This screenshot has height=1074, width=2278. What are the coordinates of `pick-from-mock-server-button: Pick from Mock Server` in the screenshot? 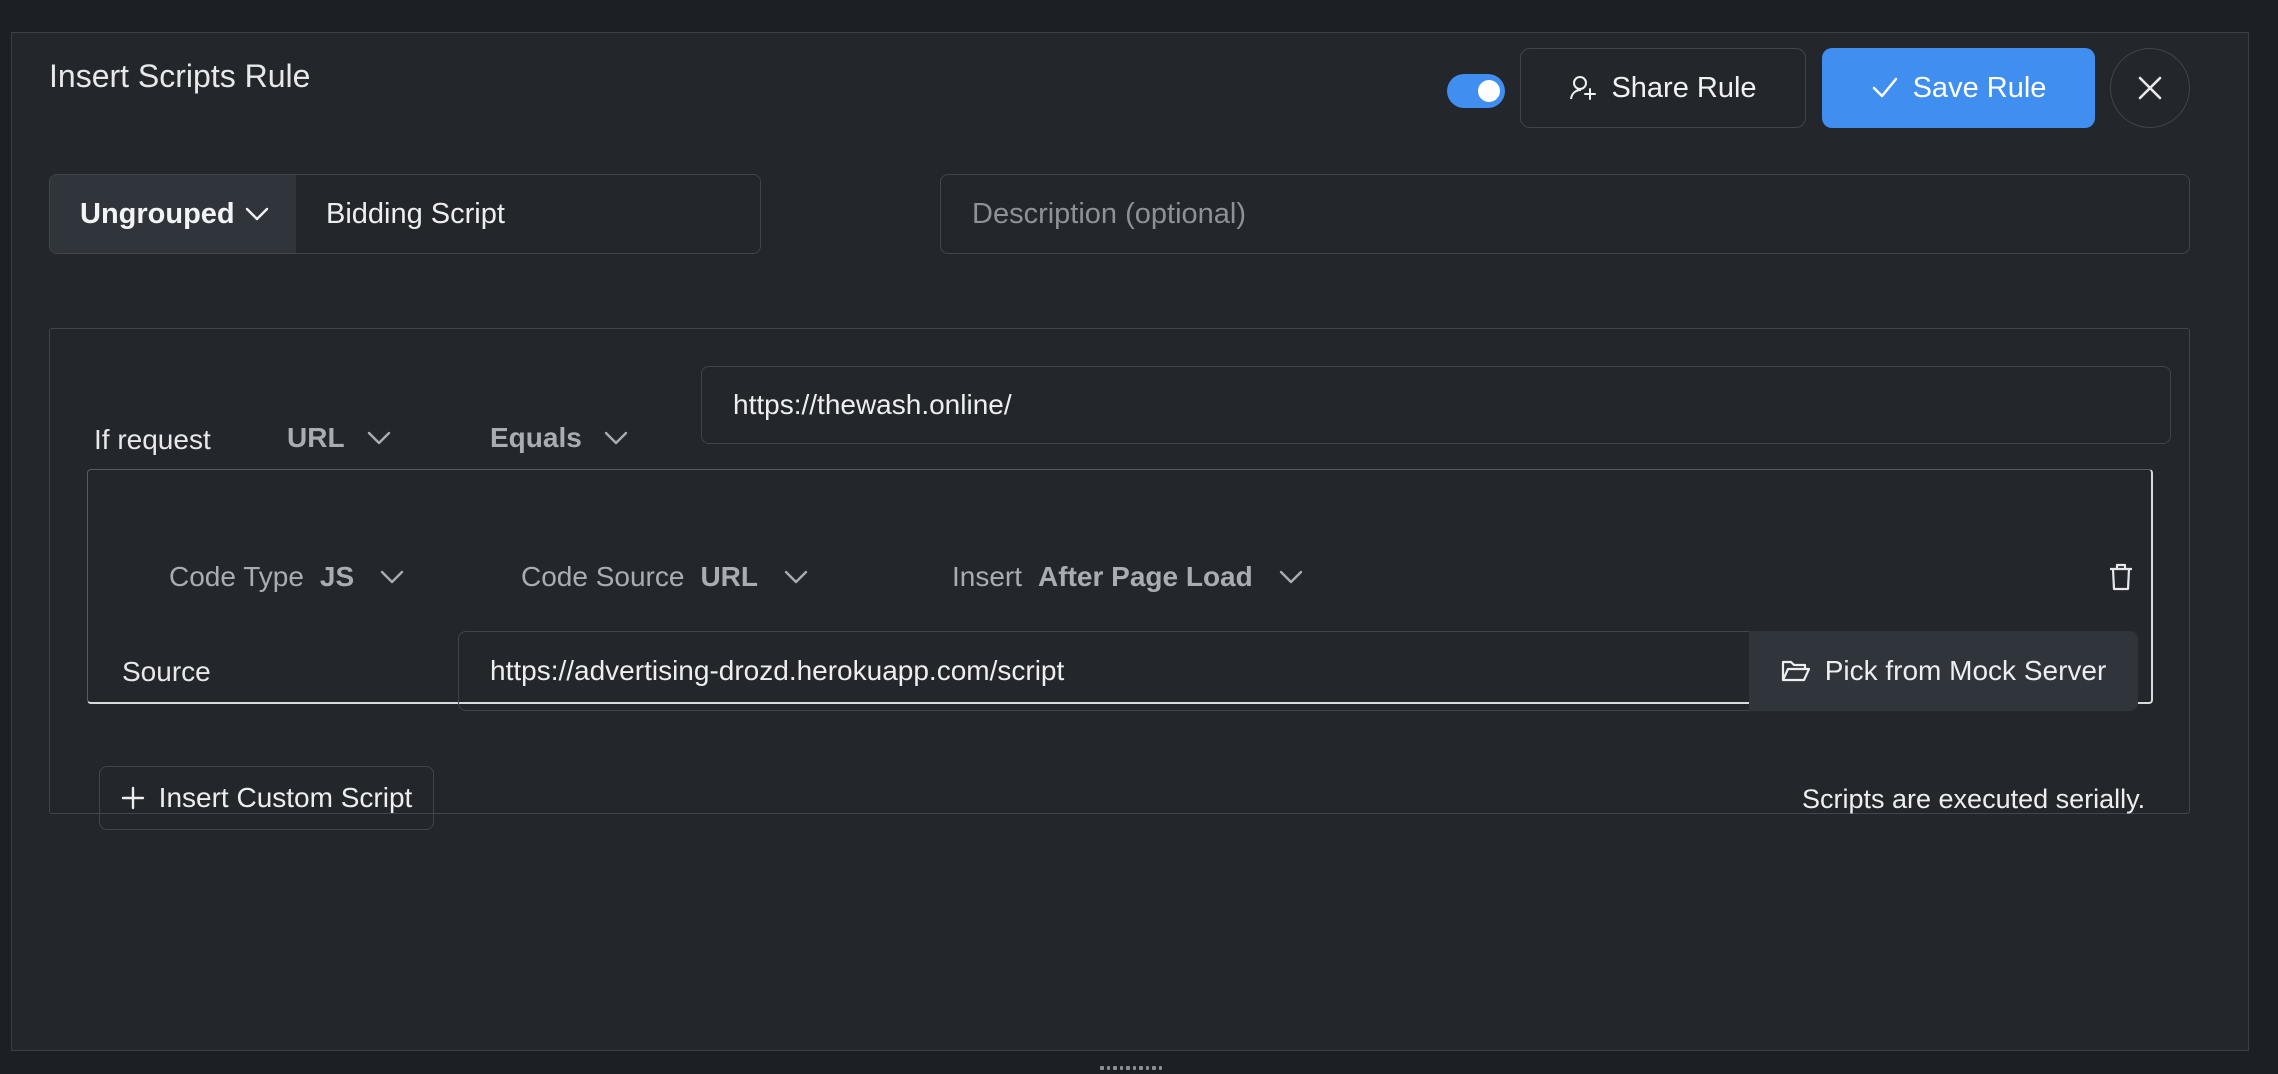 It's located at (1943, 671).